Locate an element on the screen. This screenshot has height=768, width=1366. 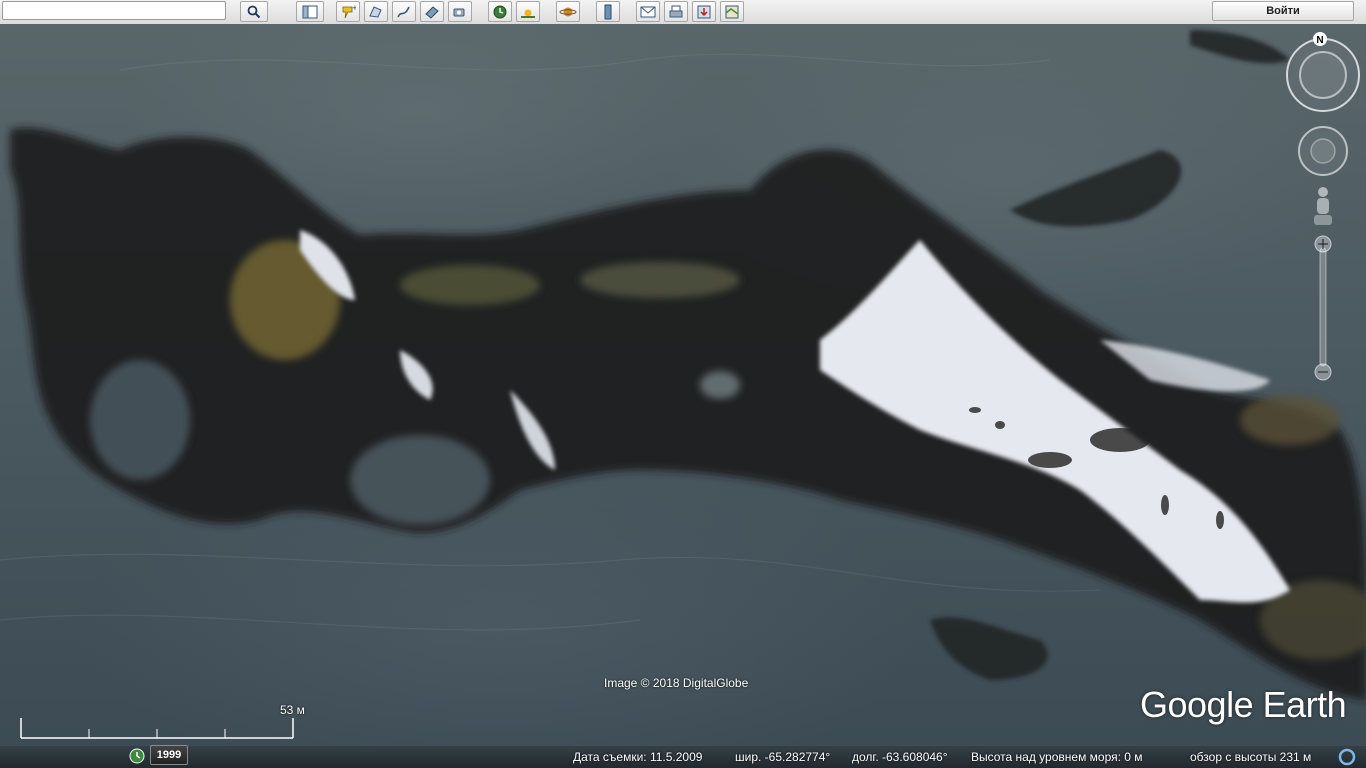
historical-imagery-icon is located at coordinates (500, 11).